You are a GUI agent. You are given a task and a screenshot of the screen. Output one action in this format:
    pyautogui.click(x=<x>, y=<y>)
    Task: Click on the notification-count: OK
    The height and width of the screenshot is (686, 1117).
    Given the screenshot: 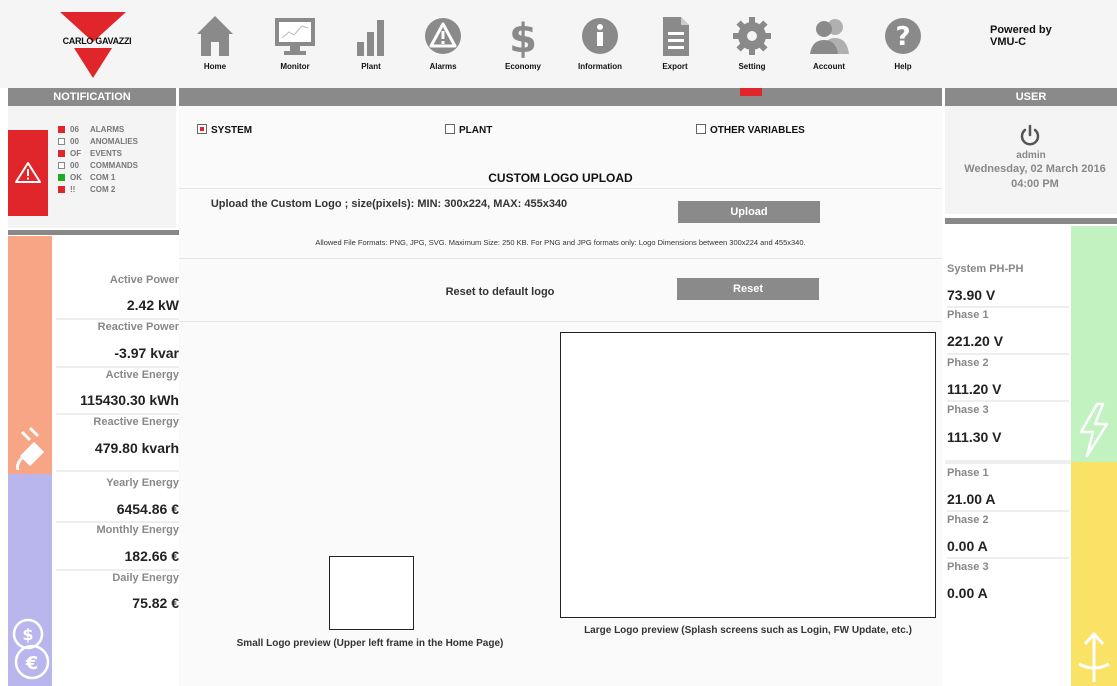 What is the action you would take?
    pyautogui.click(x=76, y=177)
    